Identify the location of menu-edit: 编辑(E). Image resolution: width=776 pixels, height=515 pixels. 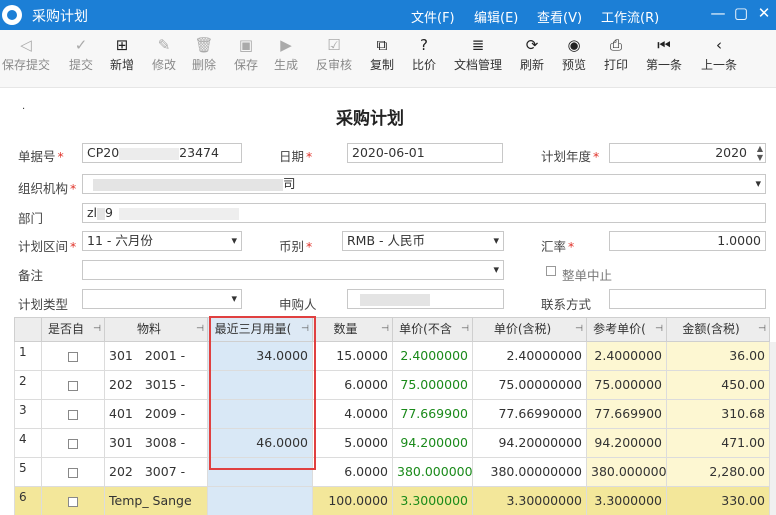
(496, 16).